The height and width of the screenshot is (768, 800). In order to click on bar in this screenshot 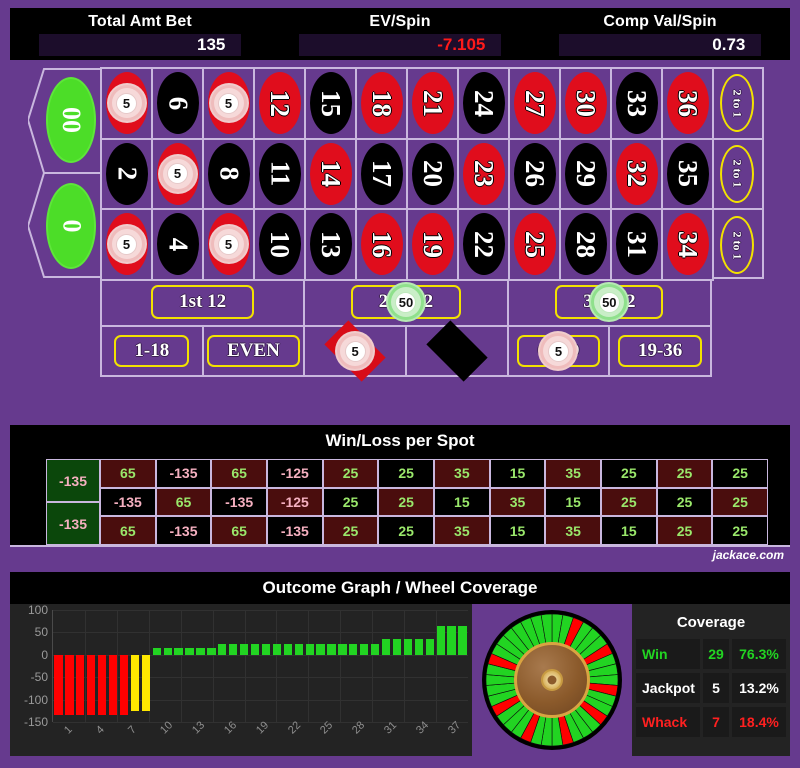, I will do `click(135, 682)`.